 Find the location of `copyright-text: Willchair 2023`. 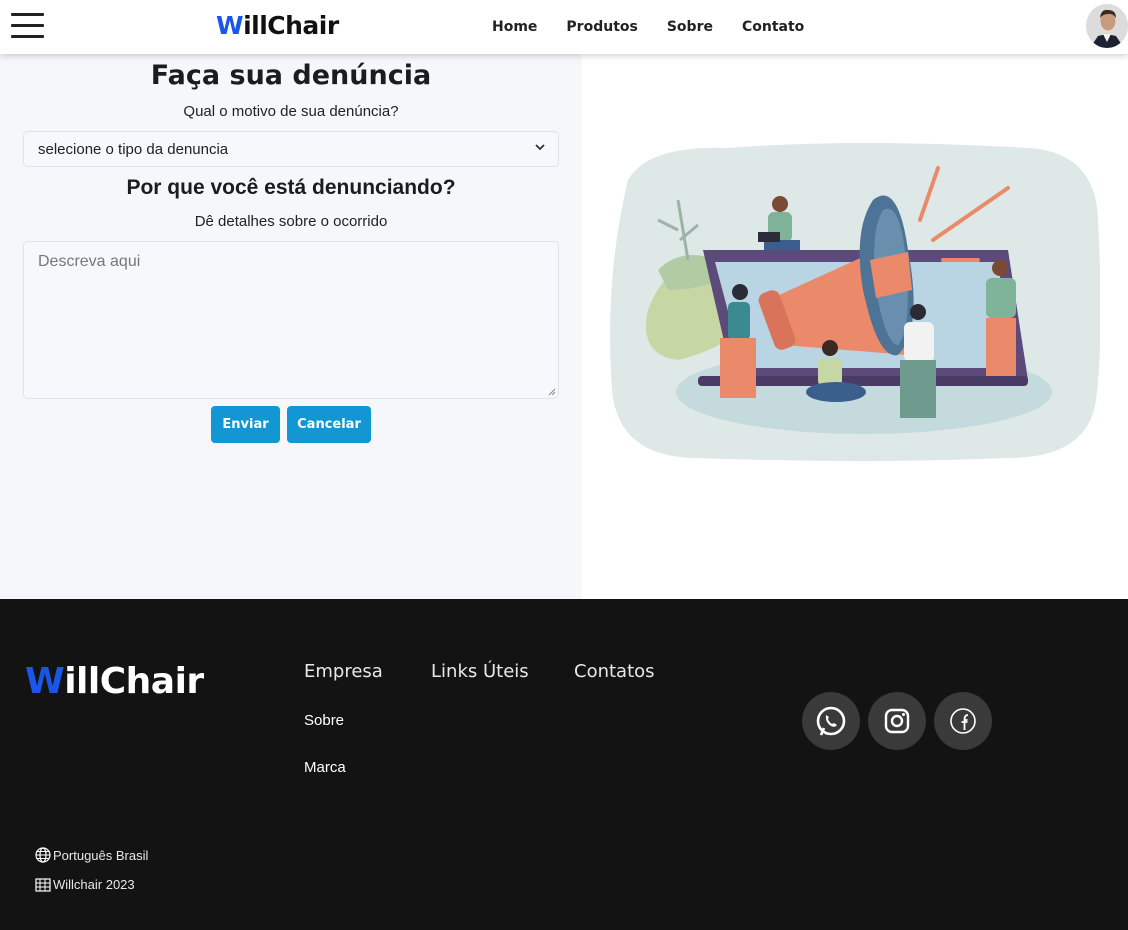

copyright-text: Willchair 2023 is located at coordinates (94, 884).